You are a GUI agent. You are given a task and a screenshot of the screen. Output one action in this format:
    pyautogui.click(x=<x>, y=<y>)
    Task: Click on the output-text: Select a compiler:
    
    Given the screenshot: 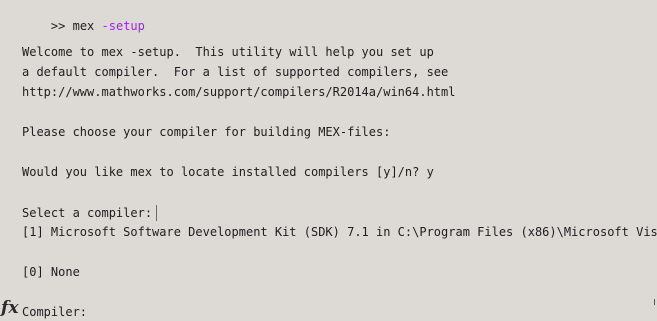 What is the action you would take?
    pyautogui.click(x=87, y=213)
    